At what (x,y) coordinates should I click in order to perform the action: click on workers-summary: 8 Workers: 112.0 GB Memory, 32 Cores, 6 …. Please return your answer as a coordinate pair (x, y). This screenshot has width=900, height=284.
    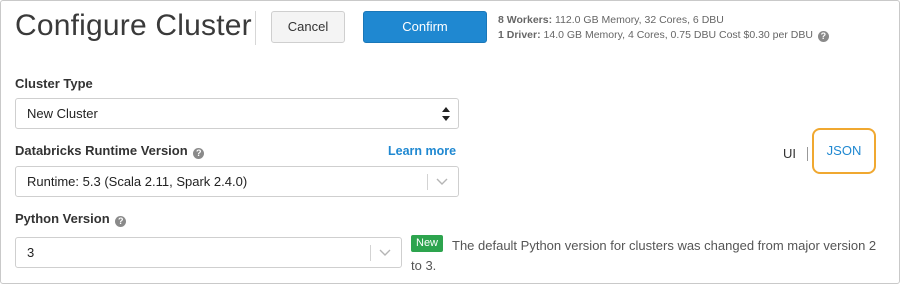
    Looking at the image, I should click on (663, 20).